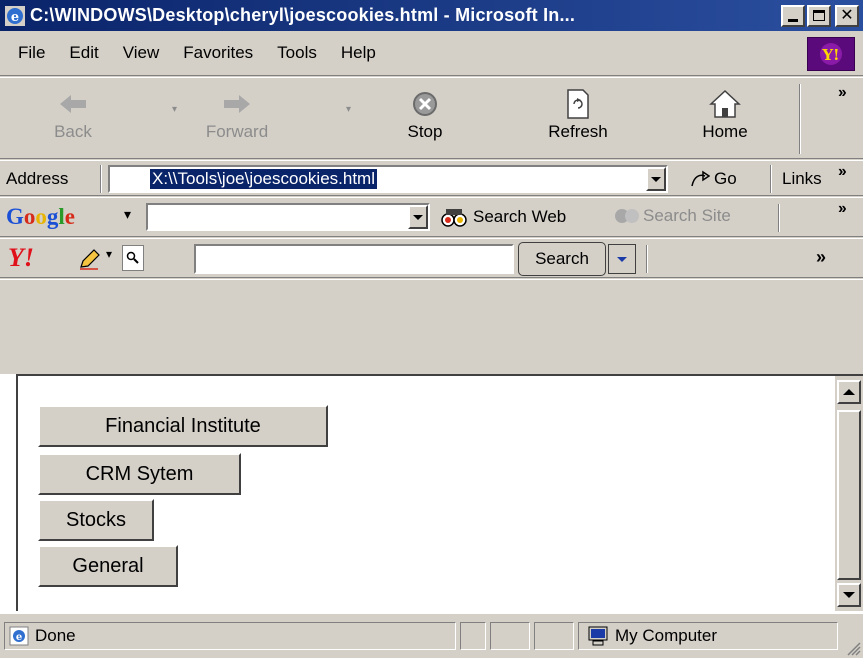  I want to click on pencil-dropdown-icon: ▾, so click(109, 254).